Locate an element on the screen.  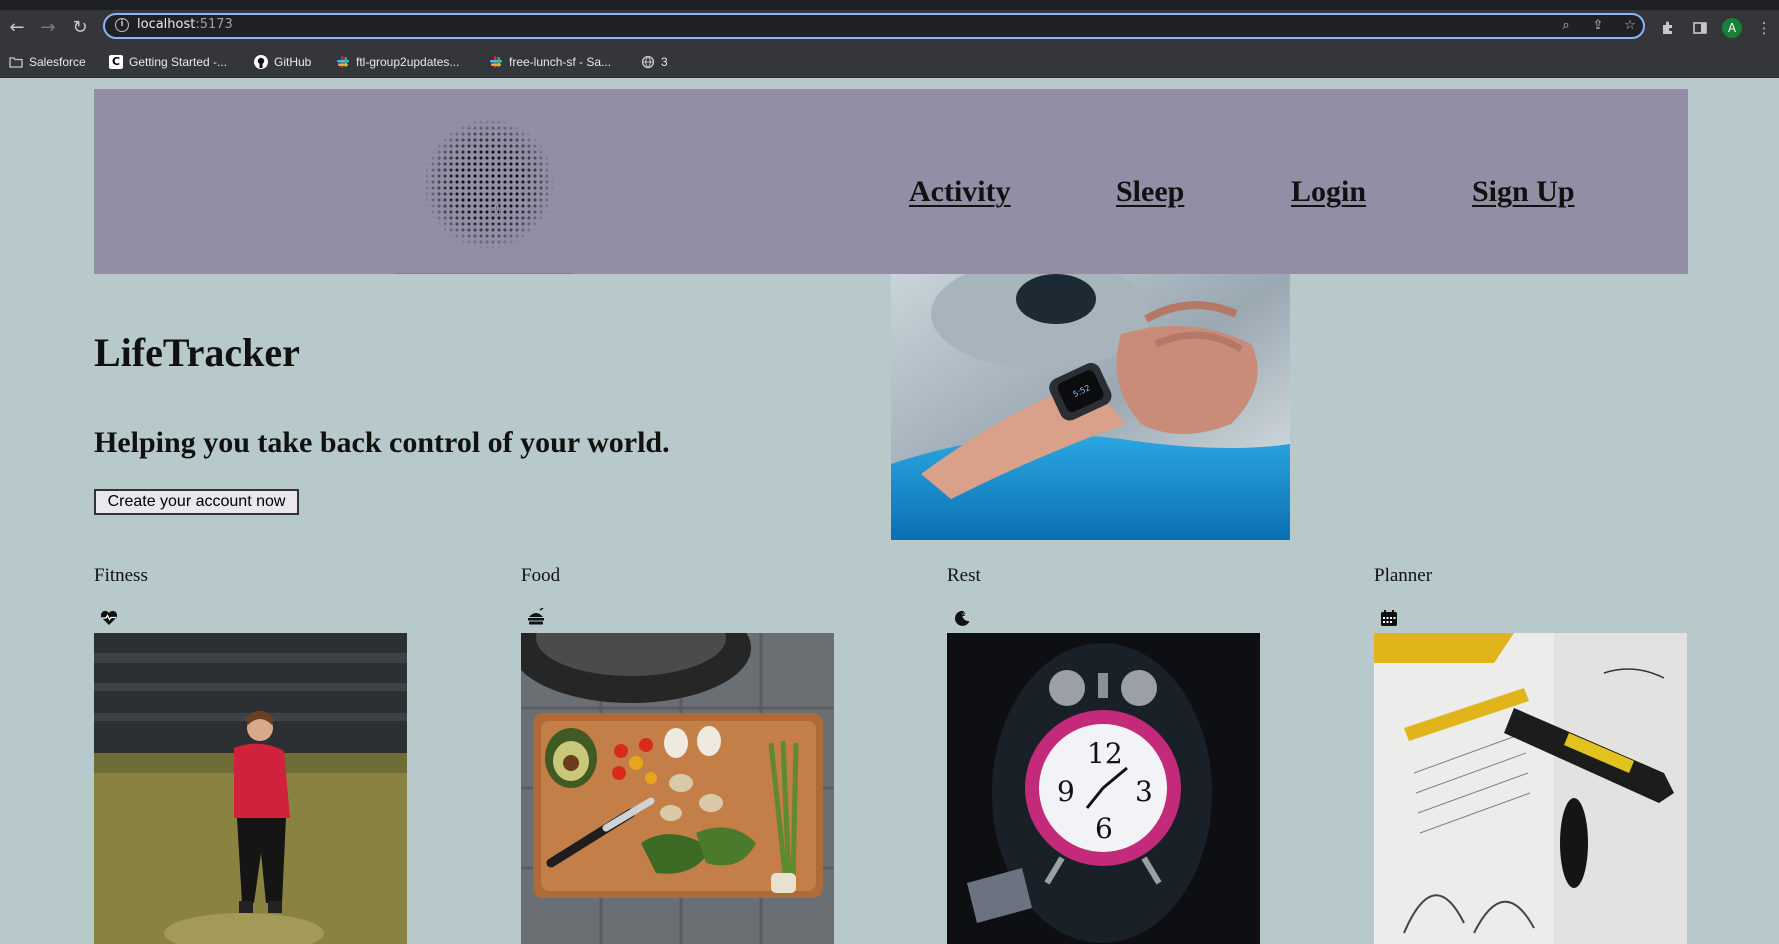
tile-label-fitness: Fitness is located at coordinates (121, 575).